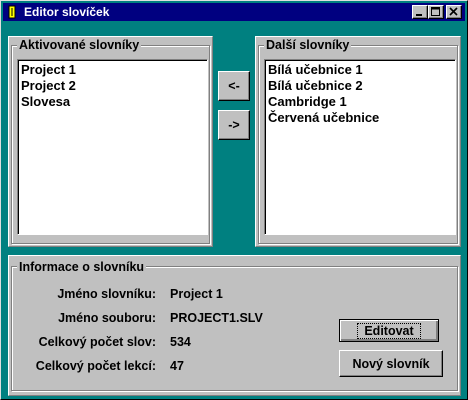  I want to click on edit-button-label: Editovat, so click(389, 330).